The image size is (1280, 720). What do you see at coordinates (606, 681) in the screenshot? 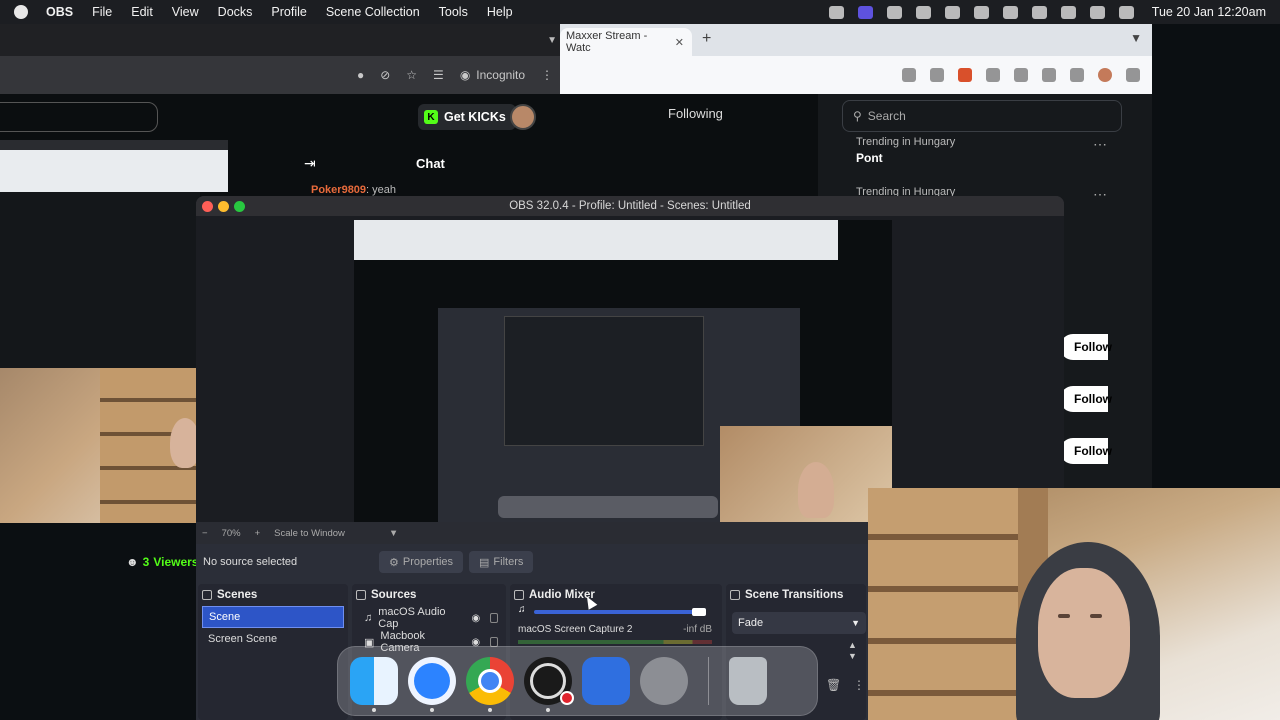
I see `vm-icon` at bounding box center [606, 681].